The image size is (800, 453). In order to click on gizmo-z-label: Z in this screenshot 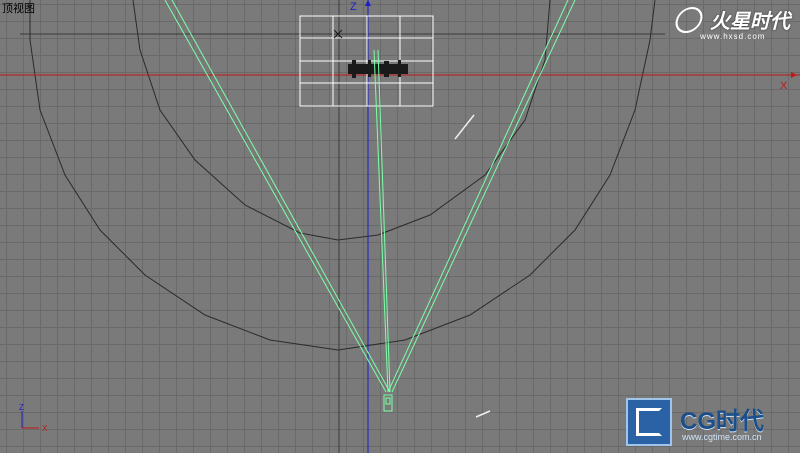, I will do `click(21, 407)`.